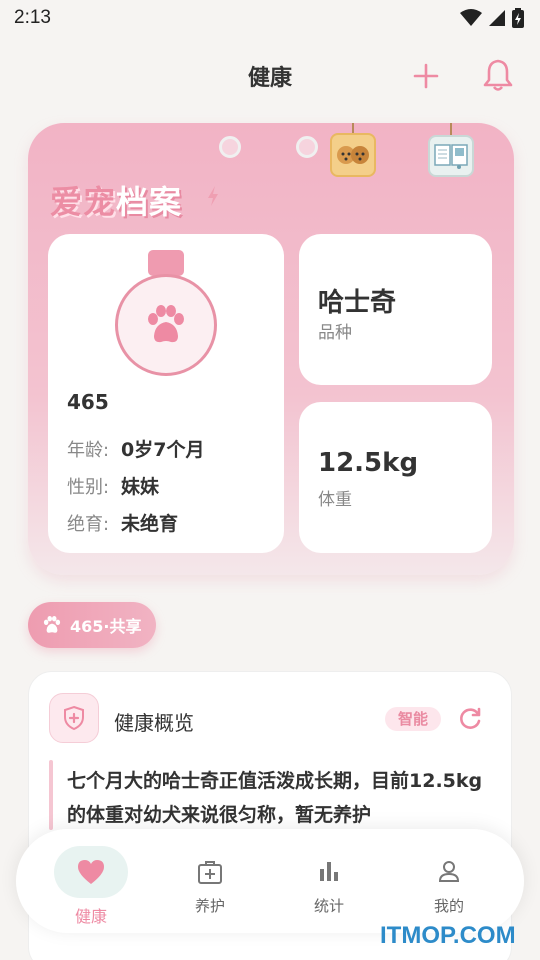 The width and height of the screenshot is (540, 960). What do you see at coordinates (106, 626) in the screenshot?
I see `share-label: 465·共享` at bounding box center [106, 626].